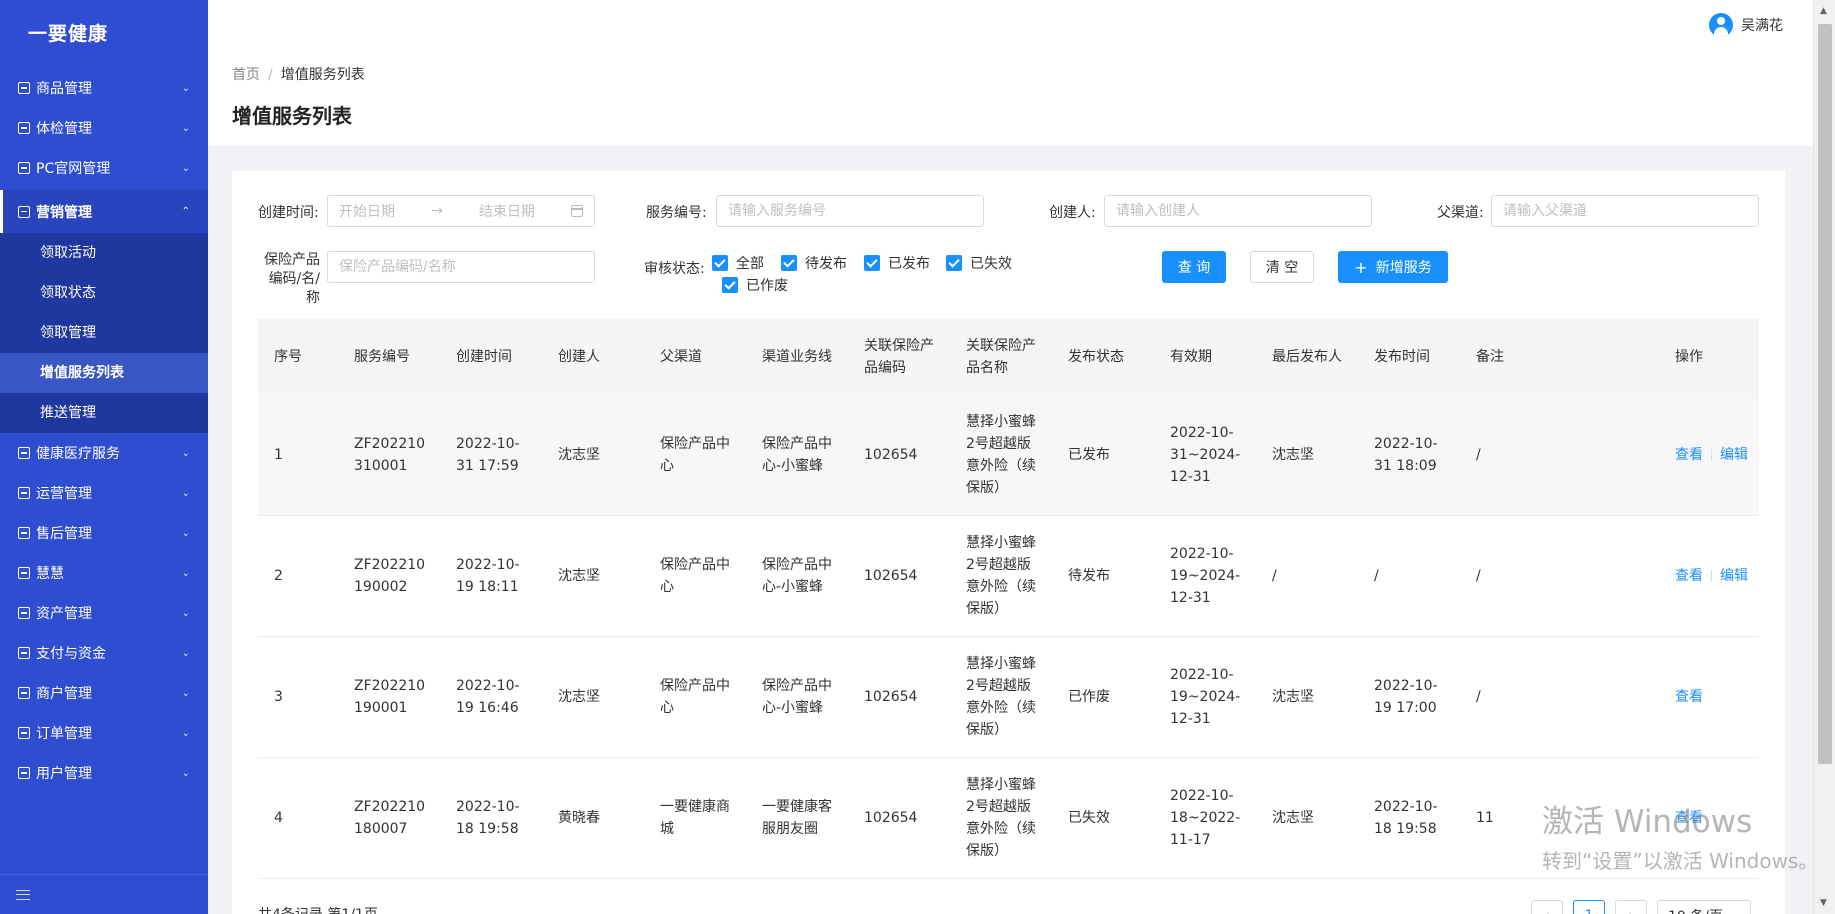 The height and width of the screenshot is (914, 1835). What do you see at coordinates (1282, 267) in the screenshot?
I see `clear-button: 清 空` at bounding box center [1282, 267].